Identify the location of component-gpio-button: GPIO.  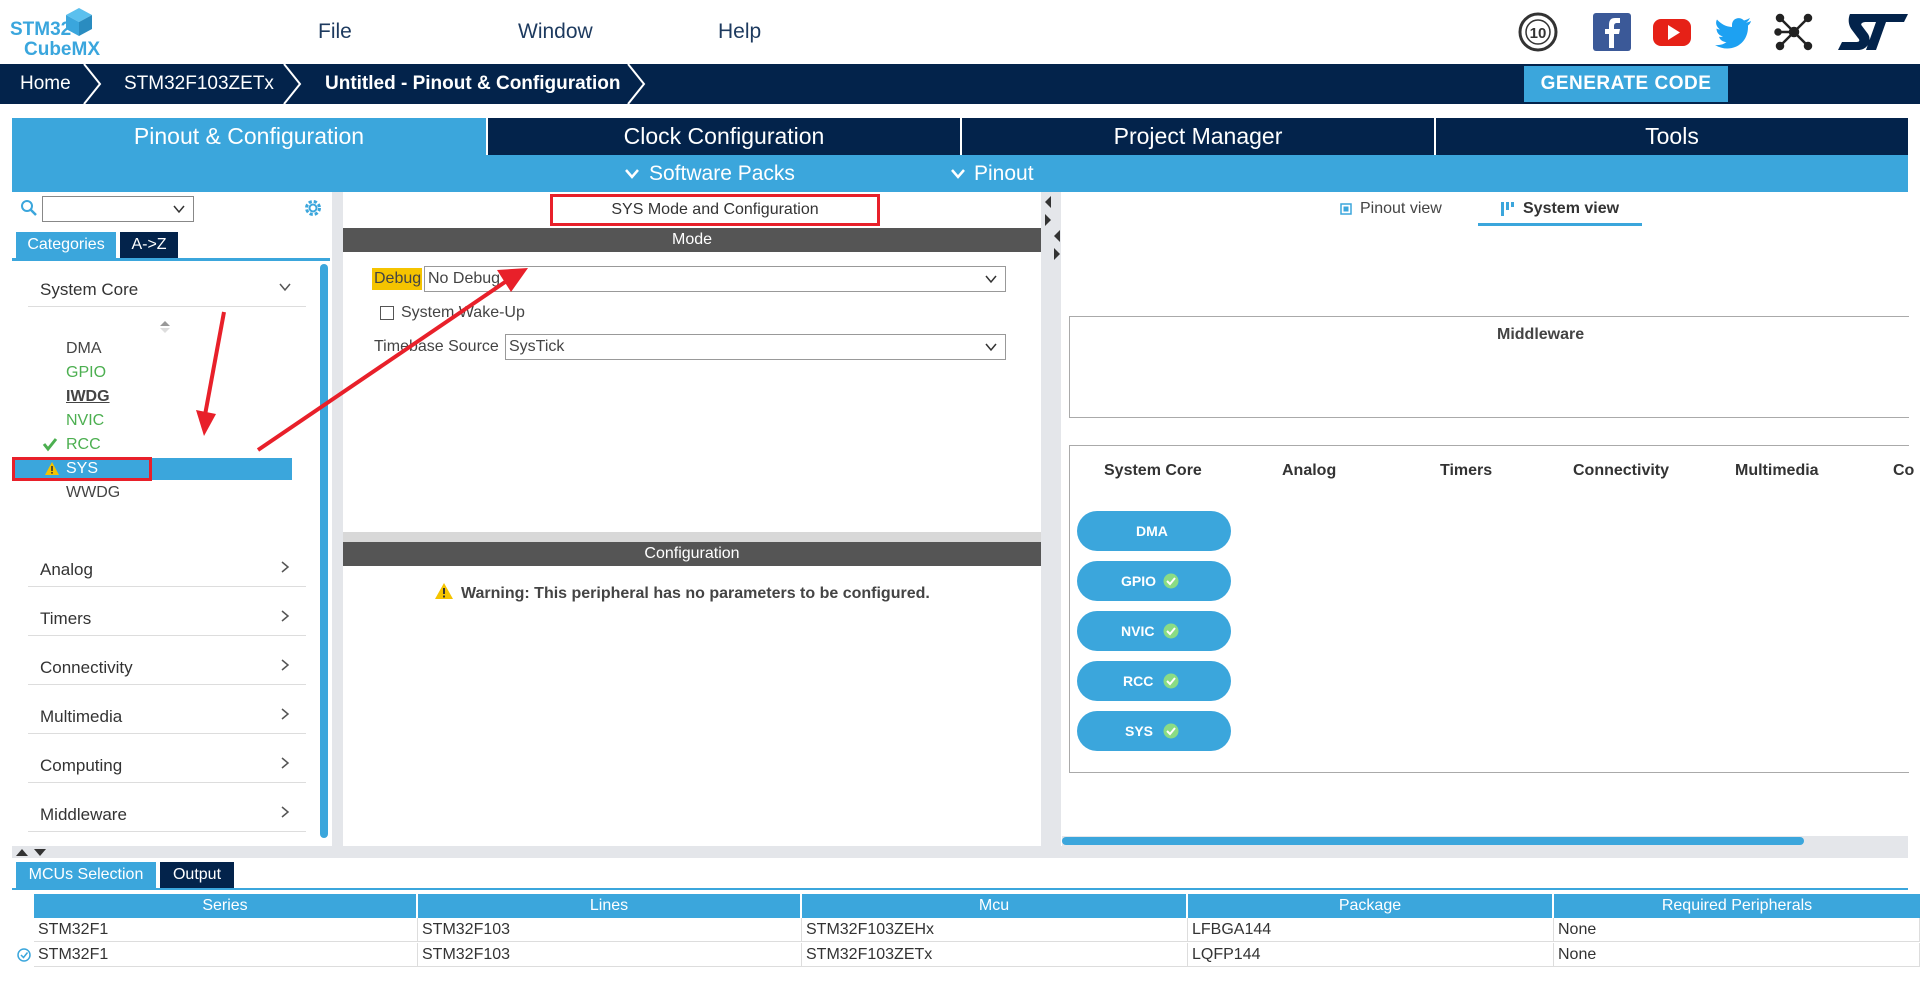
(1154, 581).